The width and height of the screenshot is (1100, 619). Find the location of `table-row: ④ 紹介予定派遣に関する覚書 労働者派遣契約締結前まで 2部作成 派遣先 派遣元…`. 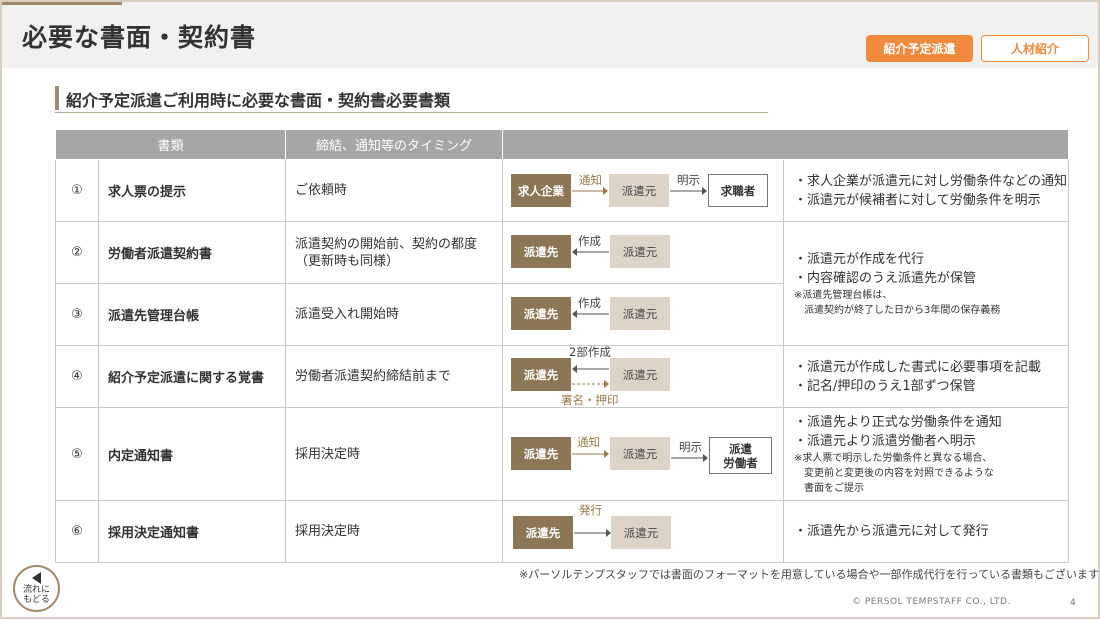

table-row: ④ 紹介予定派遣に関する覚書 労働者派遣契約締結前まで 2部作成 派遣先 派遣元… is located at coordinates (562, 376).